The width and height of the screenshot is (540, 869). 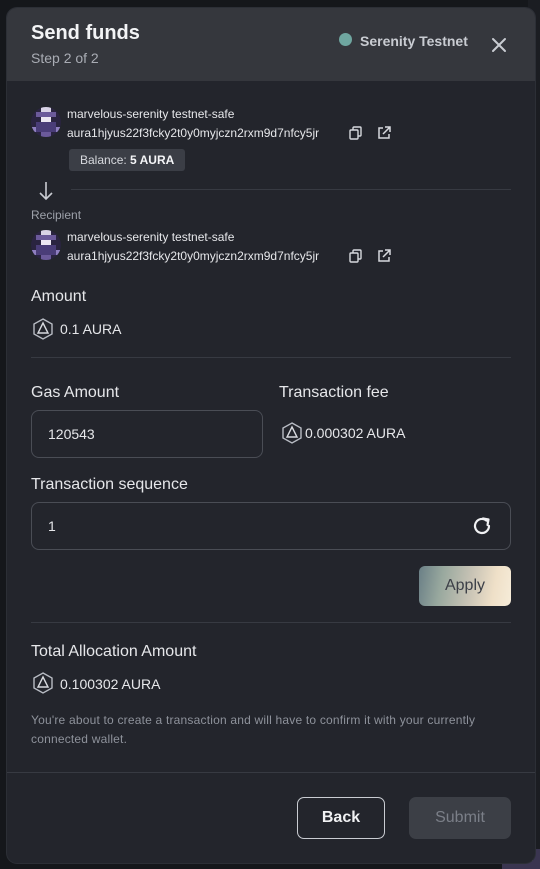 What do you see at coordinates (71, 434) in the screenshot?
I see `gas-amount-value: 120543` at bounding box center [71, 434].